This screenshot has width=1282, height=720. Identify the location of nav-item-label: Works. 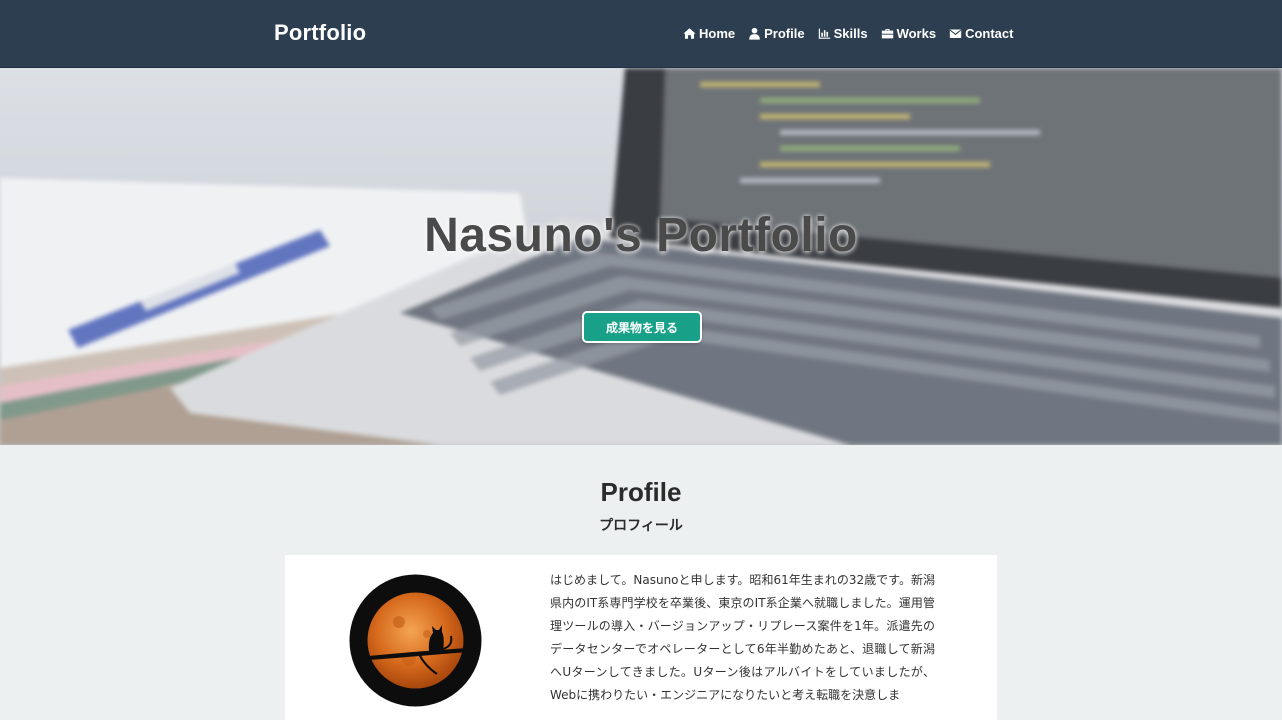
(916, 33).